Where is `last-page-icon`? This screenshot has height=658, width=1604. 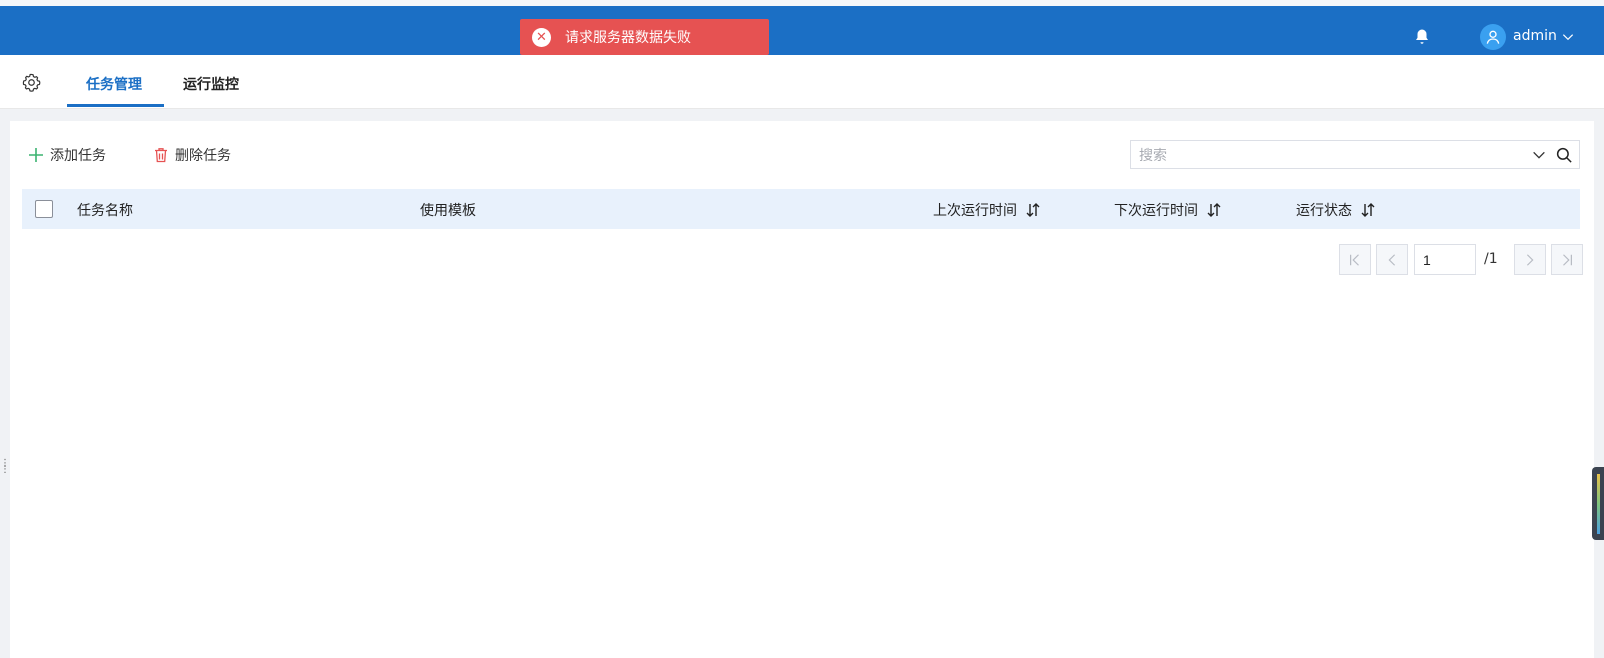 last-page-icon is located at coordinates (1567, 259).